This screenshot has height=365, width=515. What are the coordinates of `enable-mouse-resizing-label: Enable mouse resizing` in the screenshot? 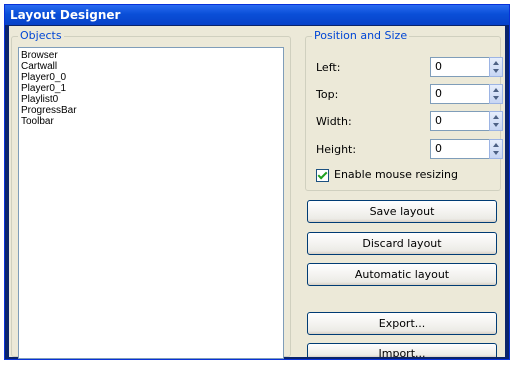 It's located at (396, 175).